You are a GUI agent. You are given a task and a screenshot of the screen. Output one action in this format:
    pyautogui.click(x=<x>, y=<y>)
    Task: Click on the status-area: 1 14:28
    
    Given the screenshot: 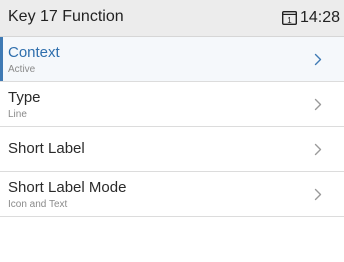 What is the action you would take?
    pyautogui.click(x=310, y=18)
    